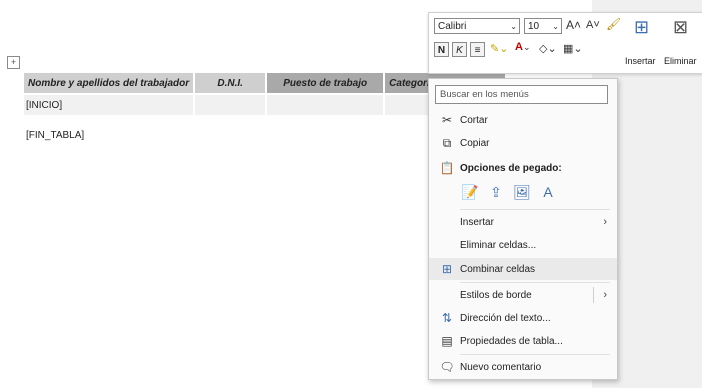 This screenshot has height=388, width=702. Describe the element at coordinates (523, 47) in the screenshot. I see `font-color-icon: A⌄` at that location.